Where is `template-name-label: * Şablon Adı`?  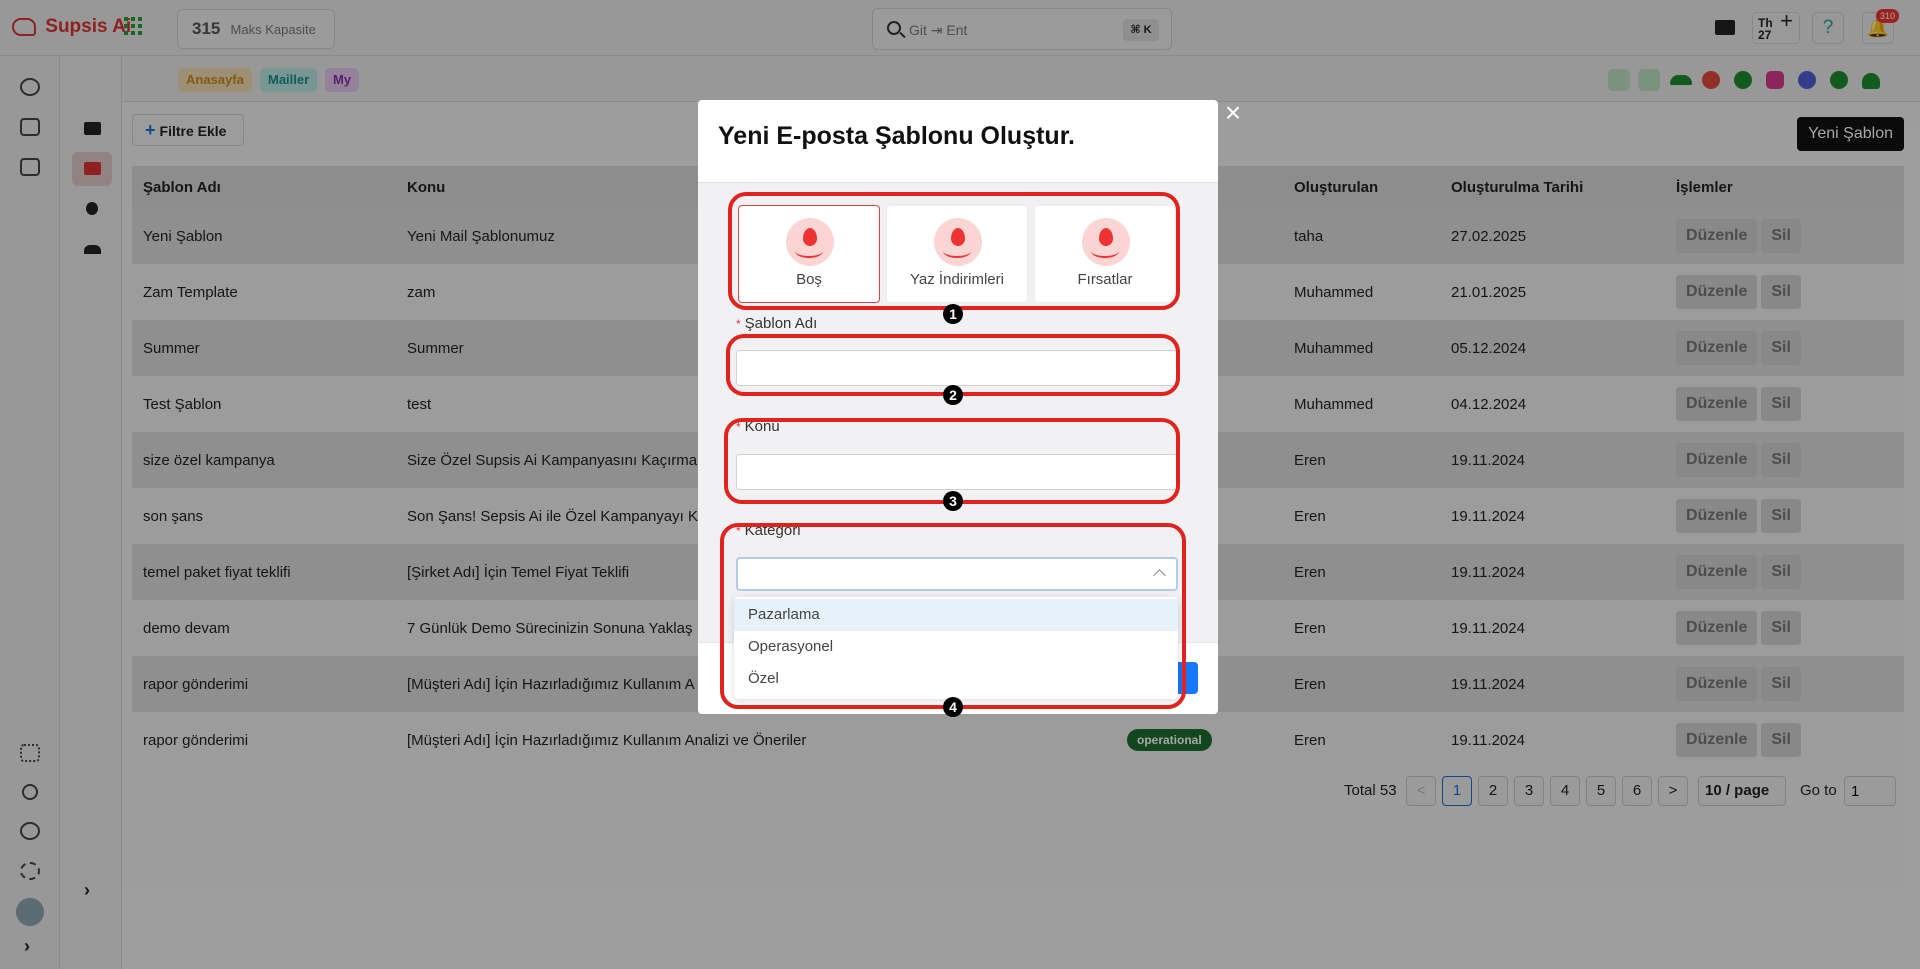 template-name-label: * Şablon Adı is located at coordinates (776, 323).